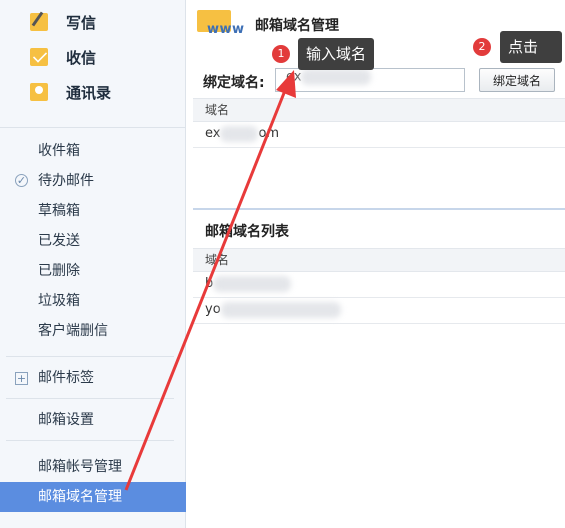 The image size is (565, 528). What do you see at coordinates (213, 133) in the screenshot?
I see `domain-cell-start: ex` at bounding box center [213, 133].